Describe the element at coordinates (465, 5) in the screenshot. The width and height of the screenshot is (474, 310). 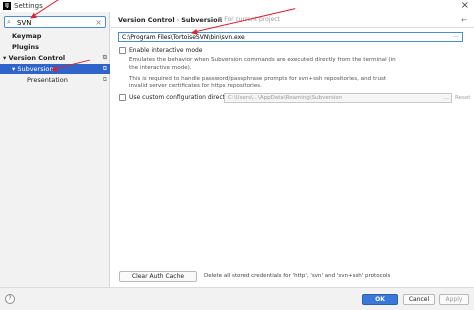
I see `close-icon: ×` at that location.